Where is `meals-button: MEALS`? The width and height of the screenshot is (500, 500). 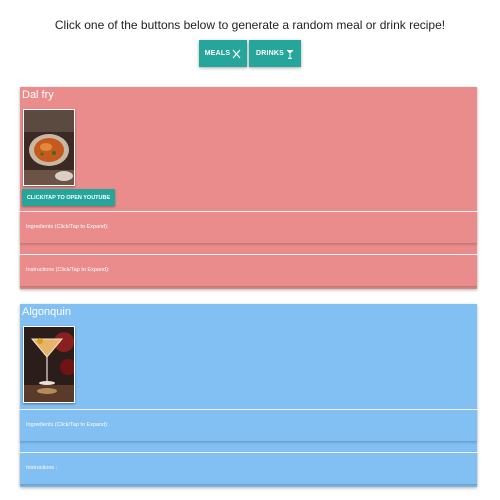 meals-button: MEALS is located at coordinates (223, 53).